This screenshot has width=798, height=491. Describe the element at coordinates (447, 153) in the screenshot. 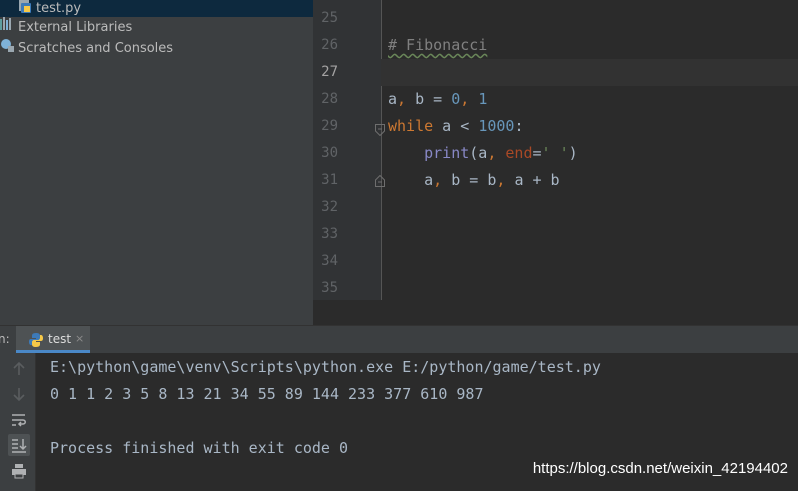

I see `builtin-token: print` at that location.